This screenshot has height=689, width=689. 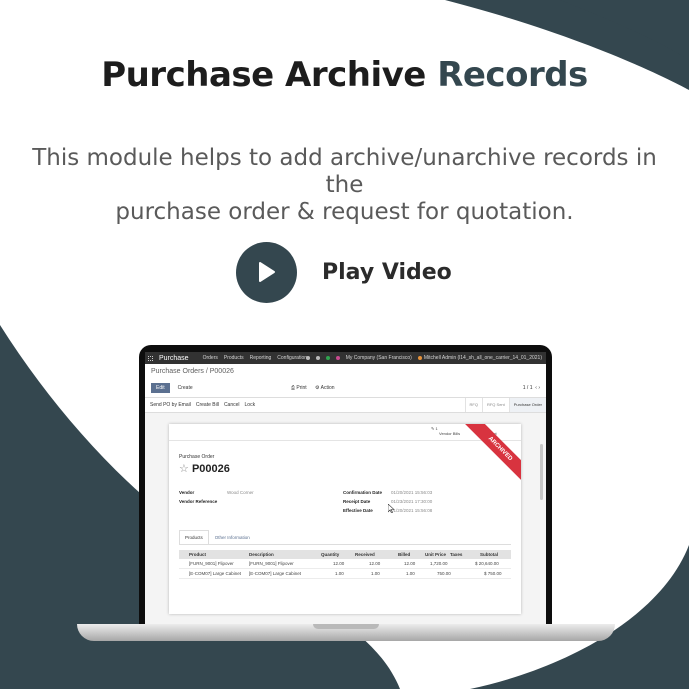 I want to click on receipt-date-label: Receipt Date, so click(x=357, y=501).